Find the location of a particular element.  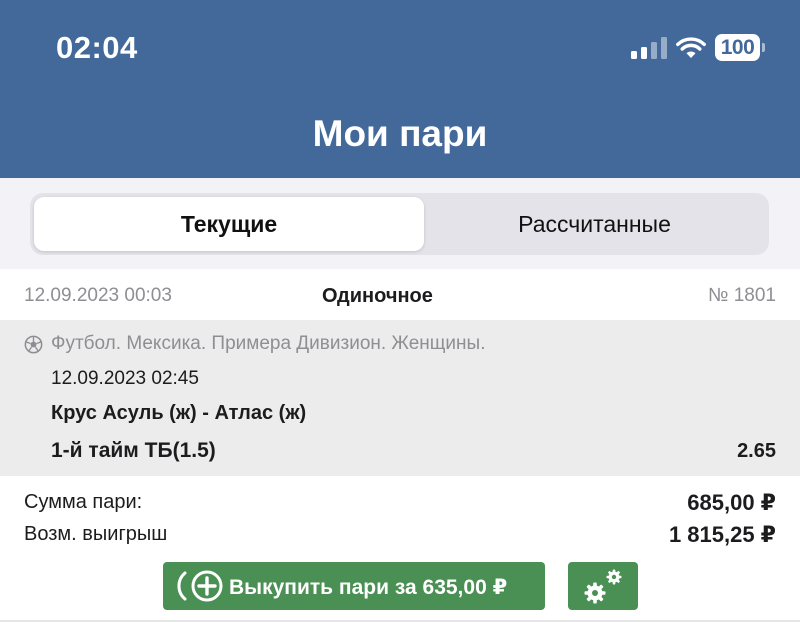

event-market: 1-й тайм ТБ(1.5) is located at coordinates (133, 450).